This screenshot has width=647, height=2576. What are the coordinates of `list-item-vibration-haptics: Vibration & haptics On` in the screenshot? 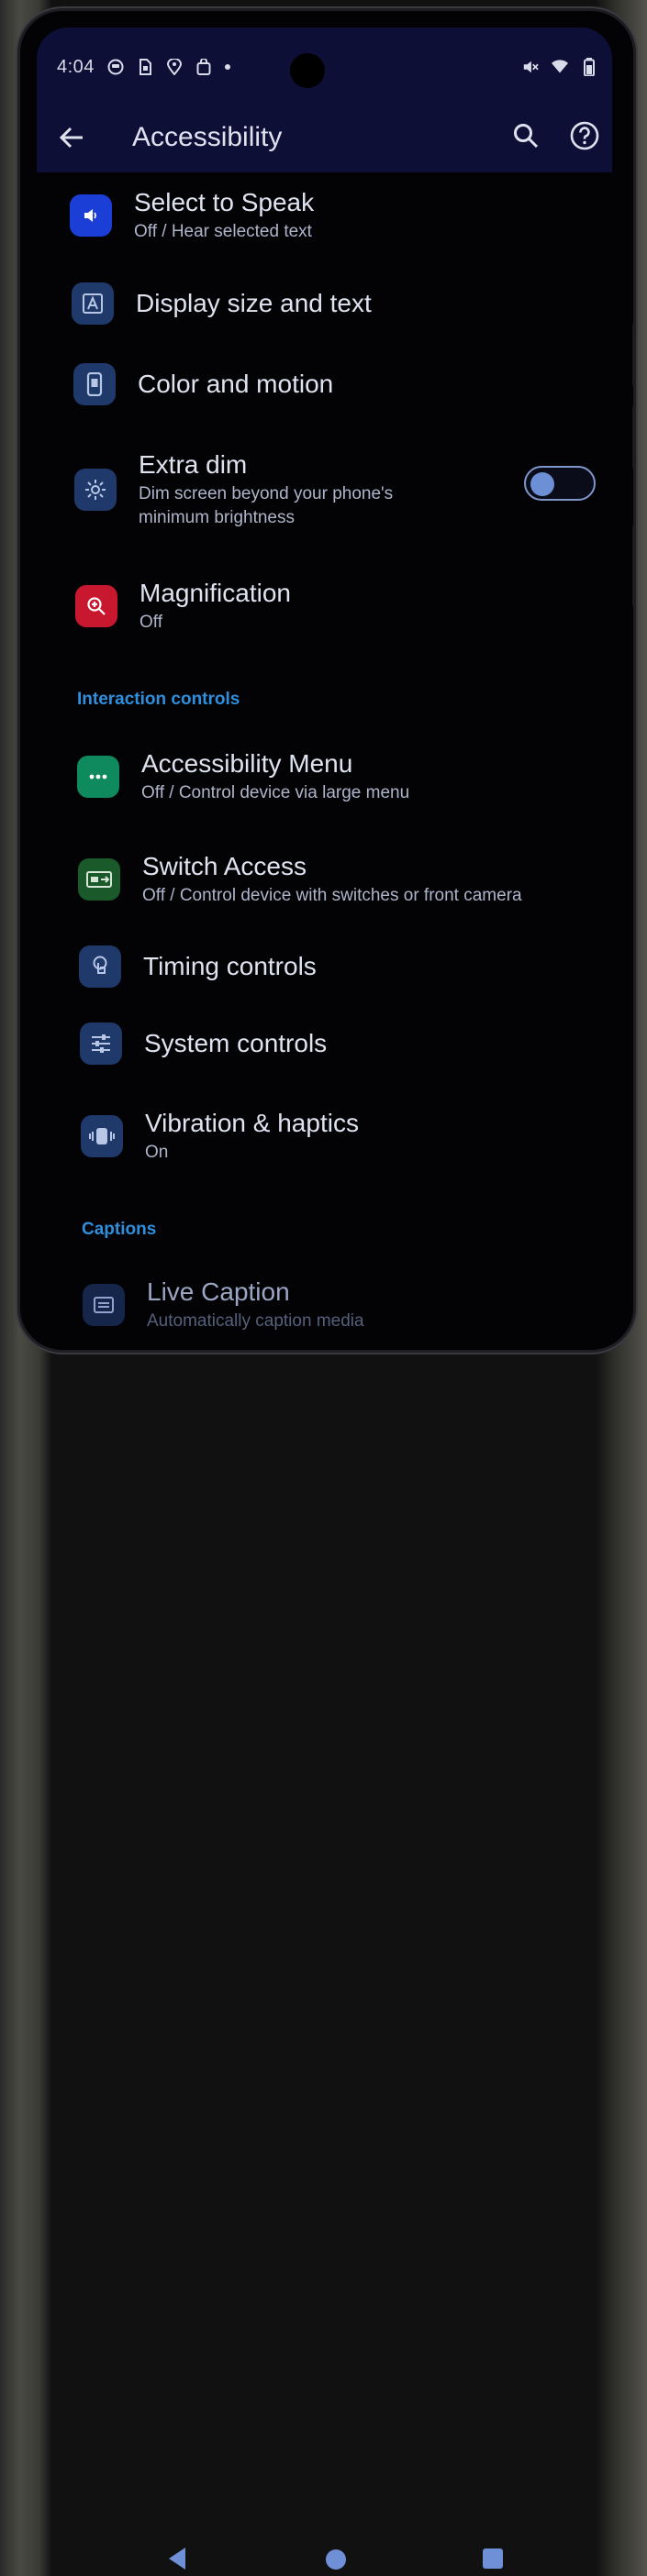 It's located at (355, 1136).